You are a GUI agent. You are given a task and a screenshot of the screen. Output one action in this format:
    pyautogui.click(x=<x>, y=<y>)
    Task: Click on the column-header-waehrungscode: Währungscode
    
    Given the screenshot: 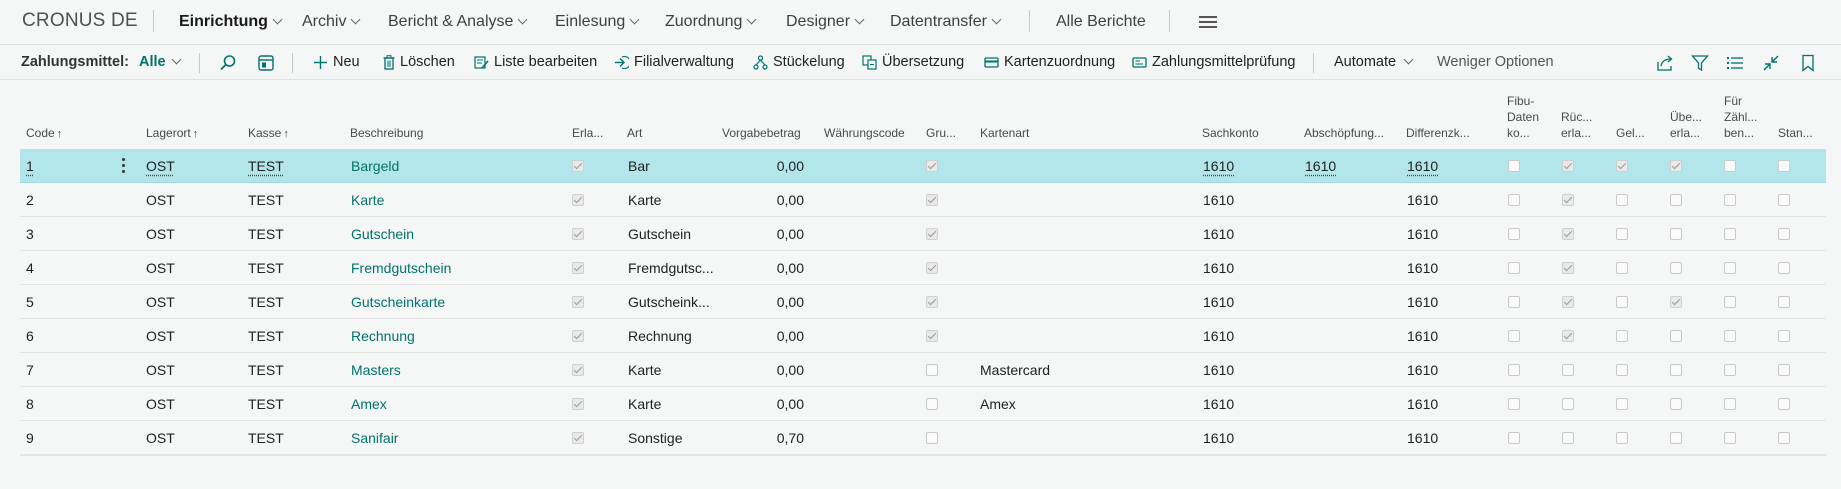 What is the action you would take?
    pyautogui.click(x=864, y=133)
    